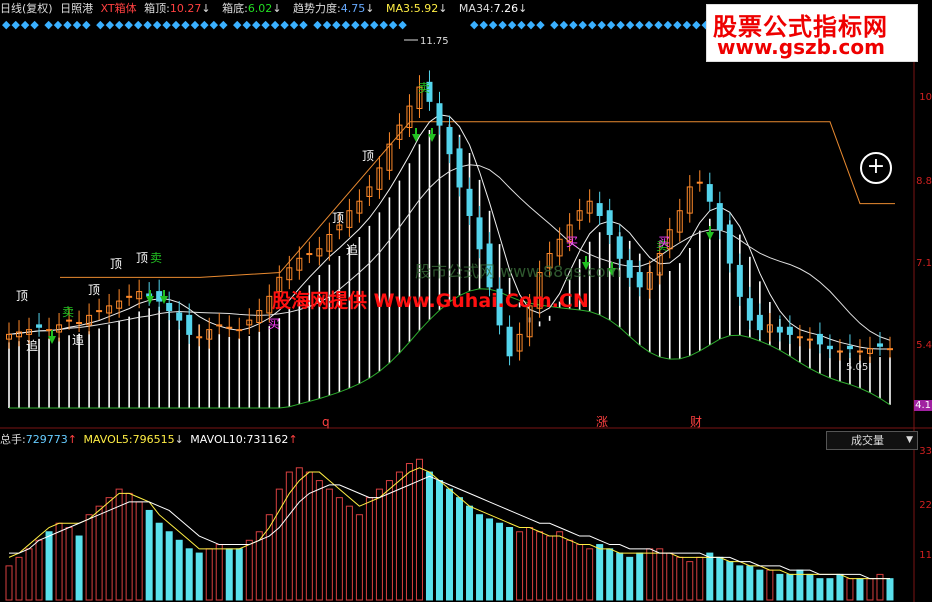 The width and height of the screenshot is (932, 602). I want to click on price-axis-label: 7.1, so click(924, 263).